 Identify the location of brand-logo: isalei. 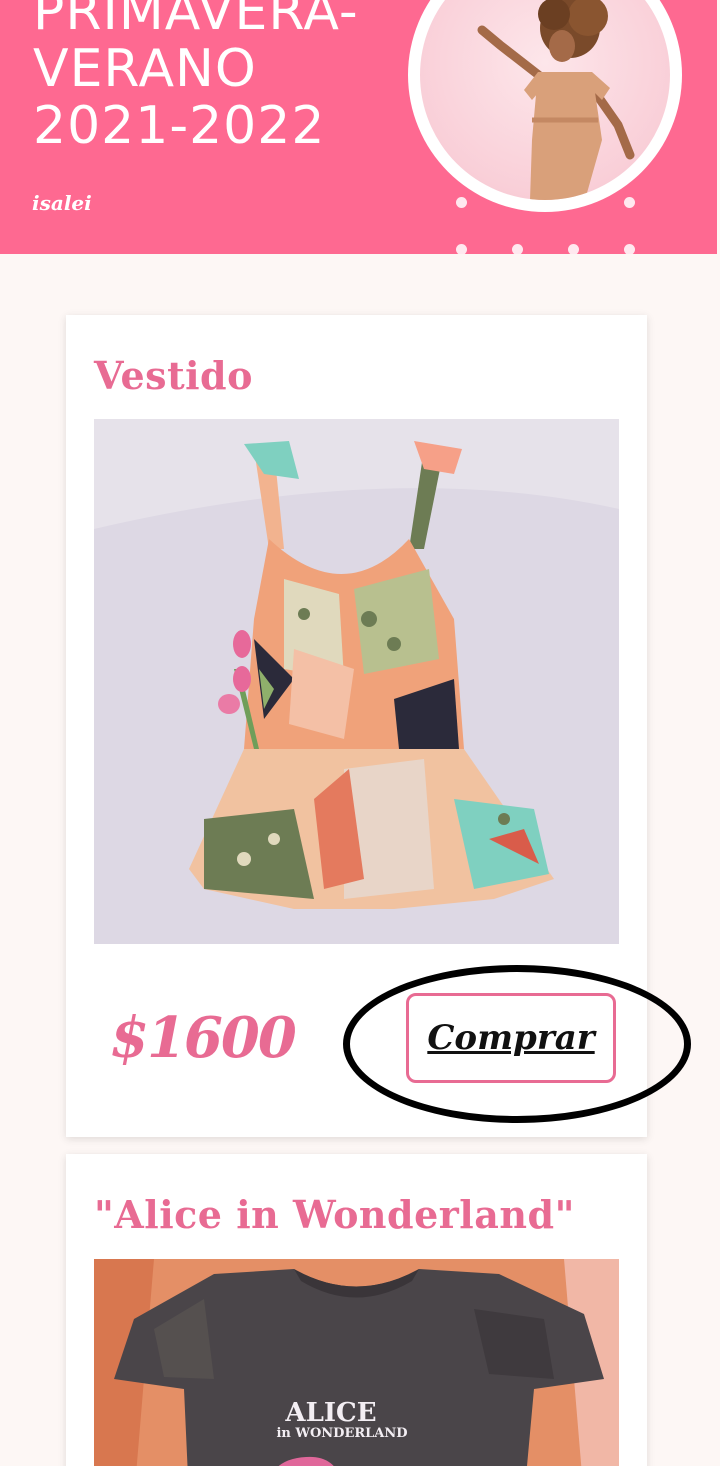
(62, 203).